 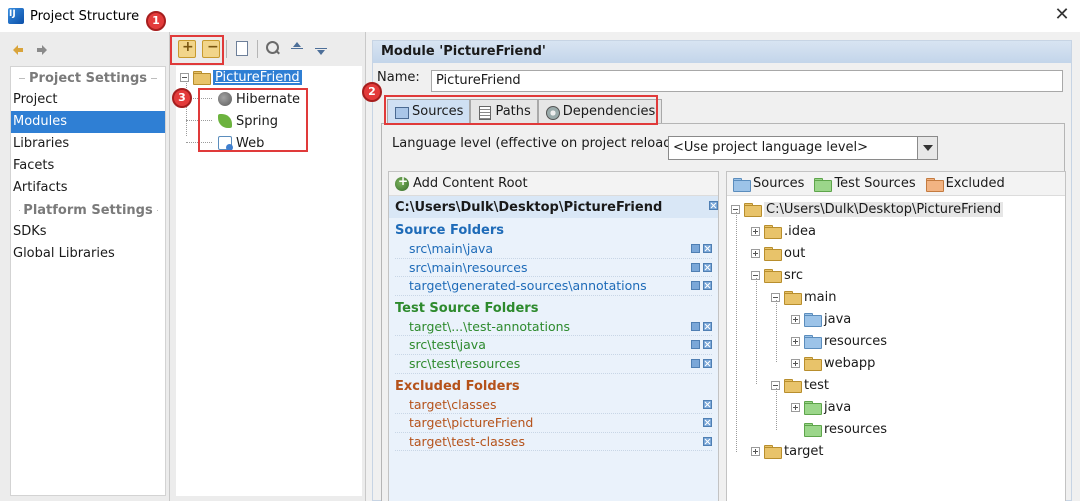 What do you see at coordinates (528, 286) in the screenshot?
I see `folder-path: target\generated-sources\annotations` at bounding box center [528, 286].